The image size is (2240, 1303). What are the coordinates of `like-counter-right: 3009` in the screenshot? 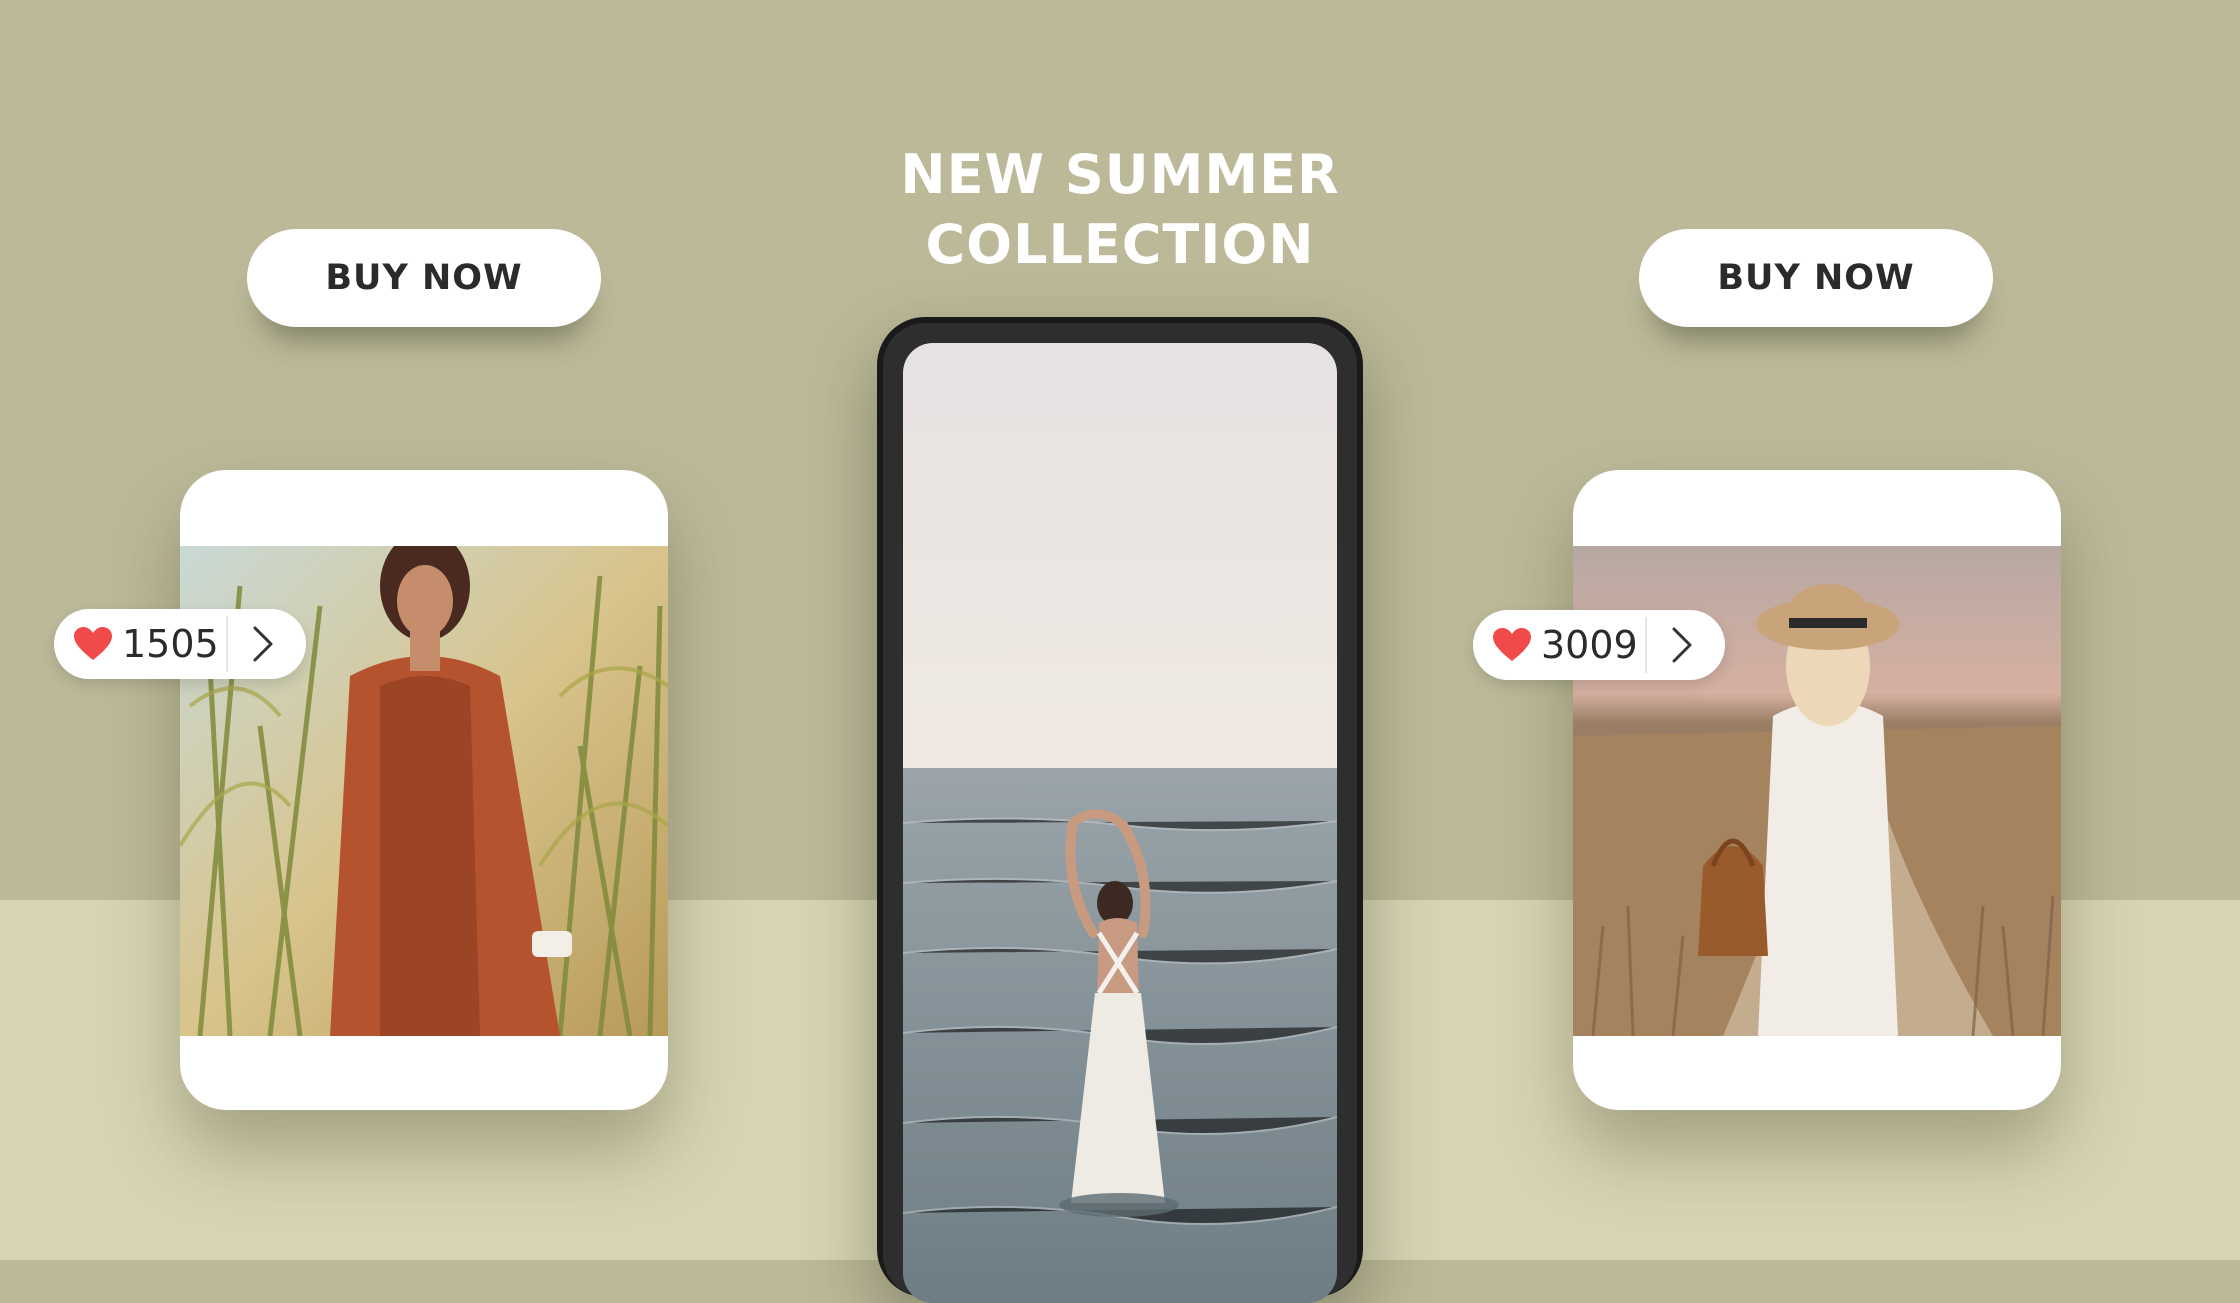 It's located at (1599, 645).